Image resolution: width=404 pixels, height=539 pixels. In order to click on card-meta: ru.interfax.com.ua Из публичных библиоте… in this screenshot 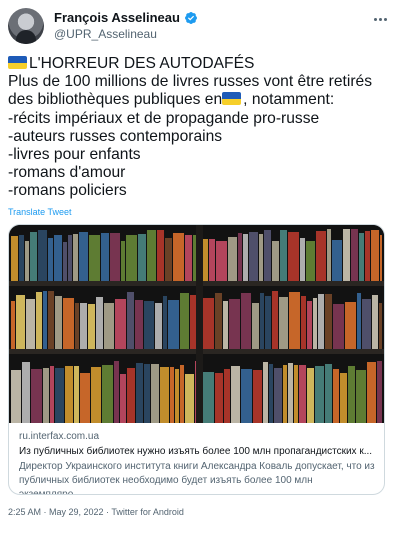, I will do `click(198, 462)`.